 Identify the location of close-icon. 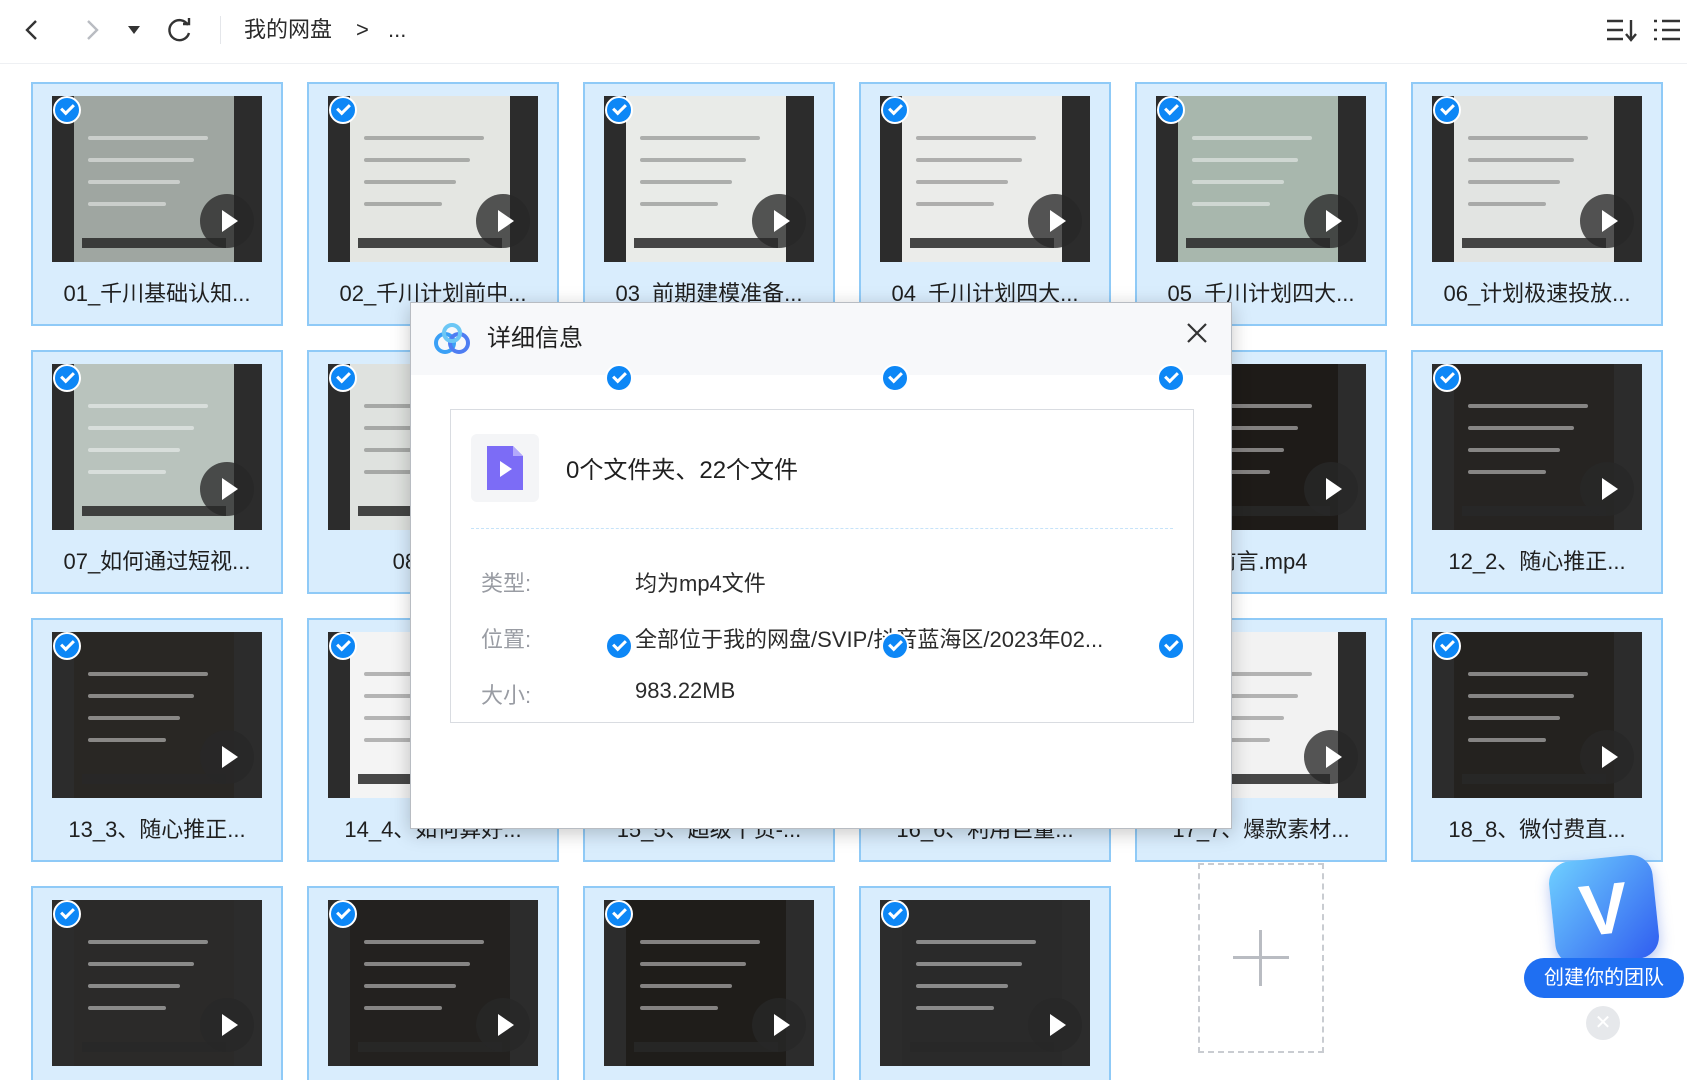
(1197, 333).